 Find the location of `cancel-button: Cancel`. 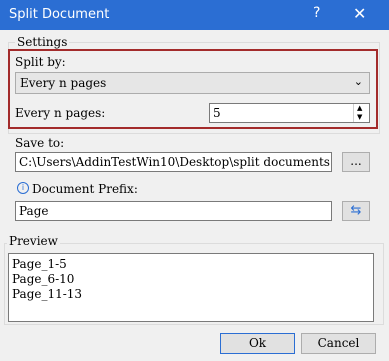

cancel-button: Cancel is located at coordinates (338, 343).